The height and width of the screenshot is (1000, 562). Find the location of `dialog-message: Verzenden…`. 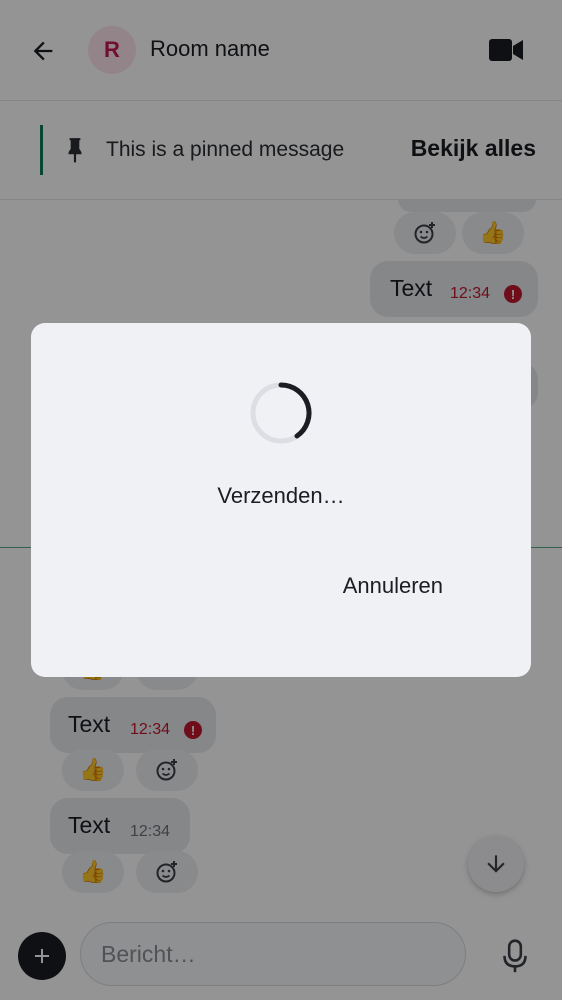

dialog-message: Verzenden… is located at coordinates (281, 495).